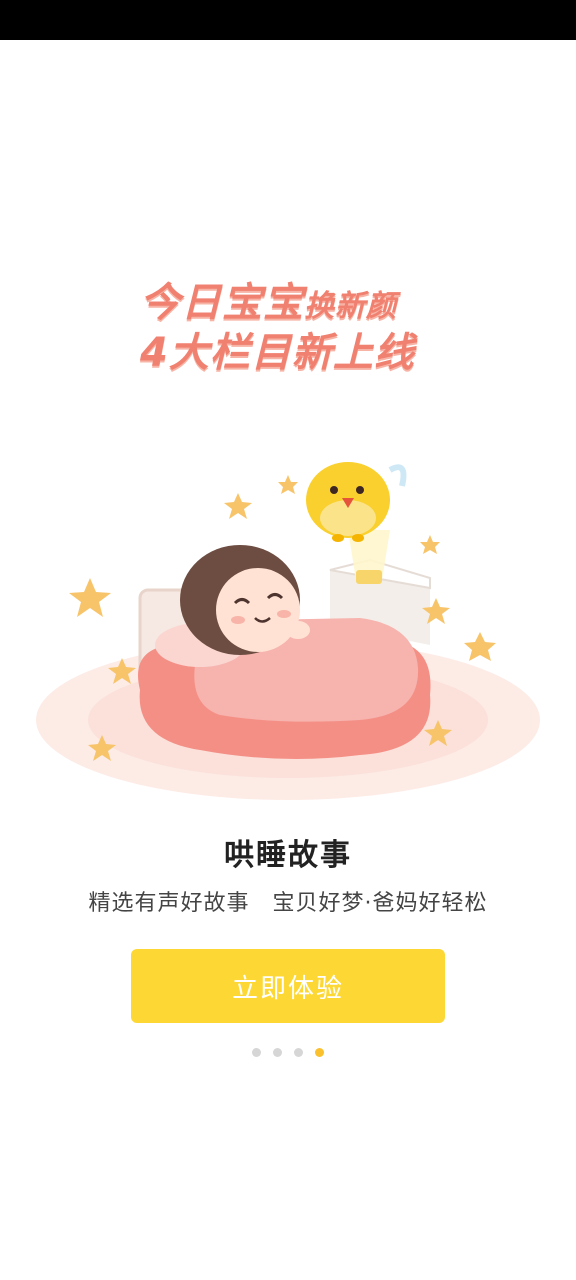 The image size is (576, 1280). What do you see at coordinates (288, 20) in the screenshot?
I see `status-bar` at bounding box center [288, 20].